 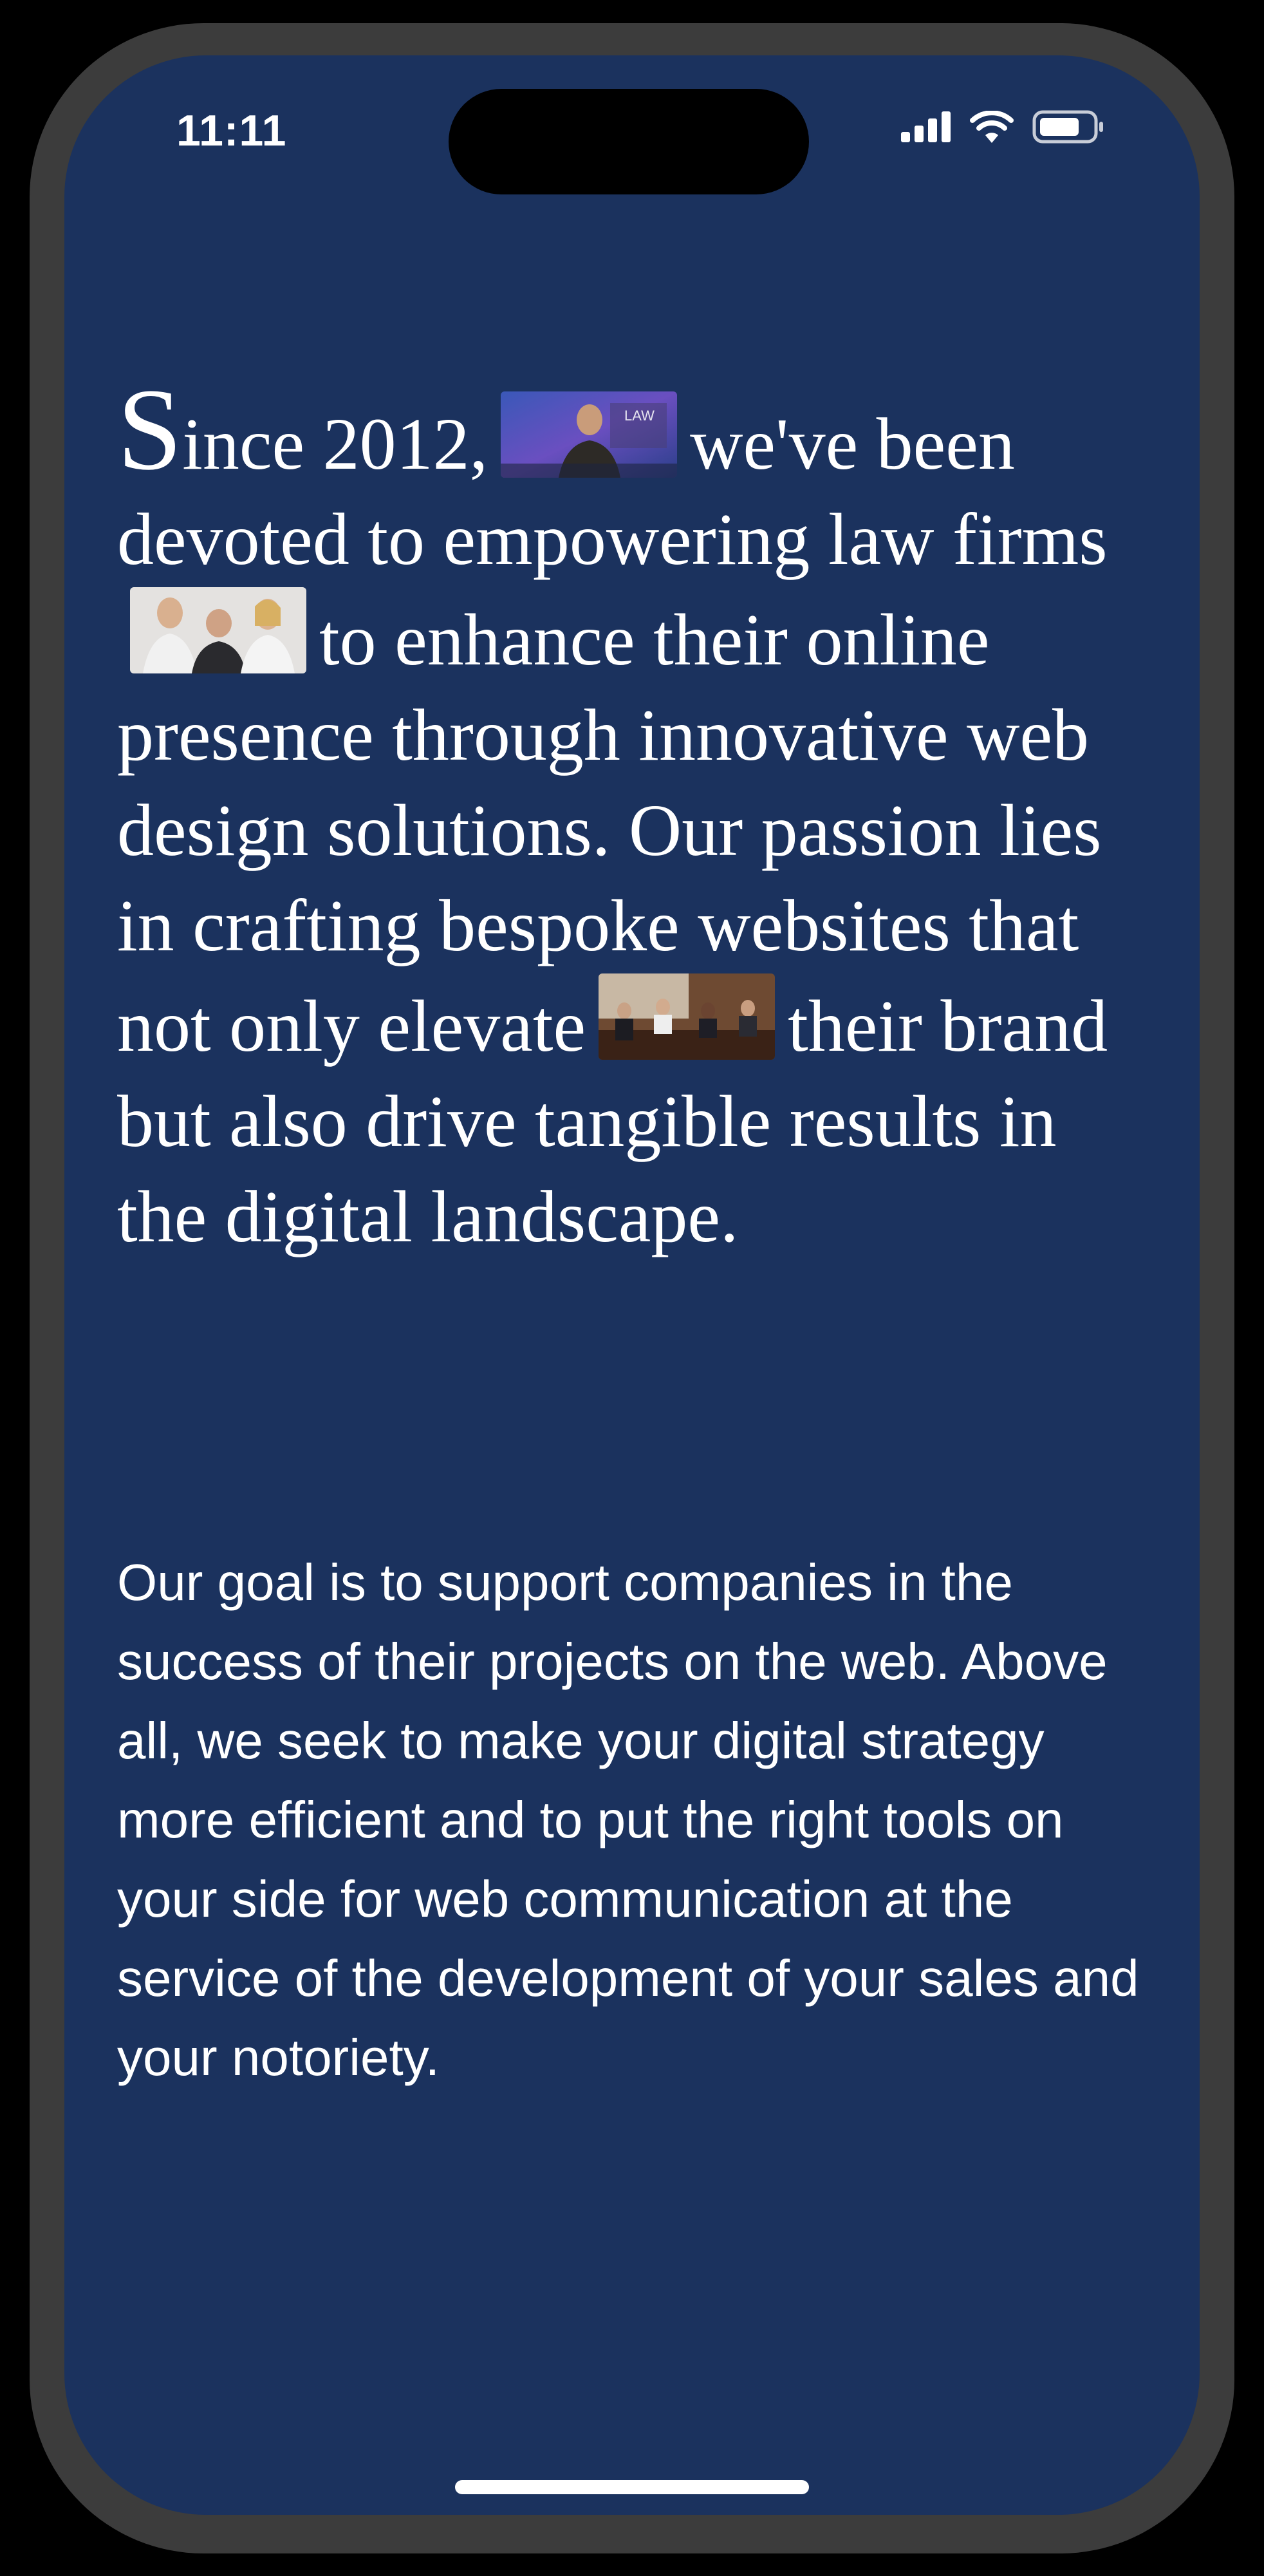 I want to click on status-time: 11:11, so click(x=232, y=130).